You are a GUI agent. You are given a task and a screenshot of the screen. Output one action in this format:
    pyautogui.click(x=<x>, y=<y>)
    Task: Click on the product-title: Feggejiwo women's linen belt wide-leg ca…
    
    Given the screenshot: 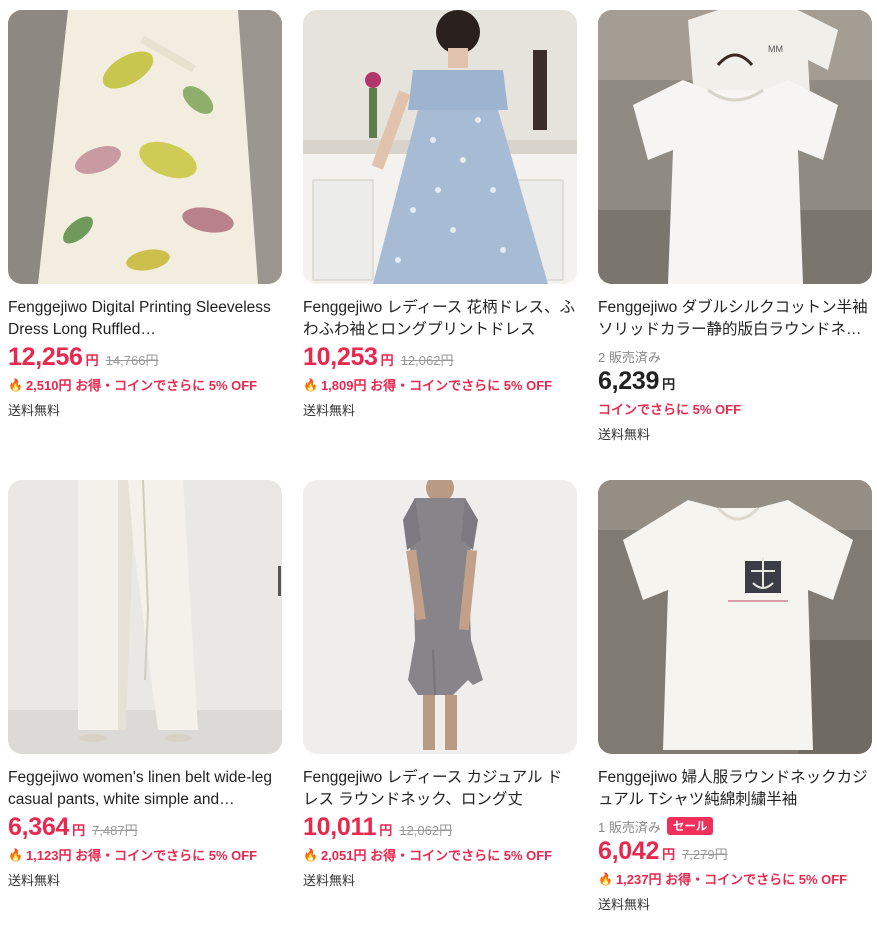 What is the action you would take?
    pyautogui.click(x=145, y=789)
    